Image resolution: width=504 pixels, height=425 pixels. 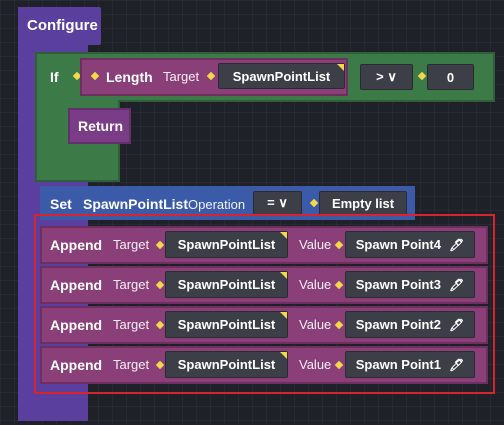 I want to click on append-value-field: Spawn Point1 🖊, so click(x=410, y=364).